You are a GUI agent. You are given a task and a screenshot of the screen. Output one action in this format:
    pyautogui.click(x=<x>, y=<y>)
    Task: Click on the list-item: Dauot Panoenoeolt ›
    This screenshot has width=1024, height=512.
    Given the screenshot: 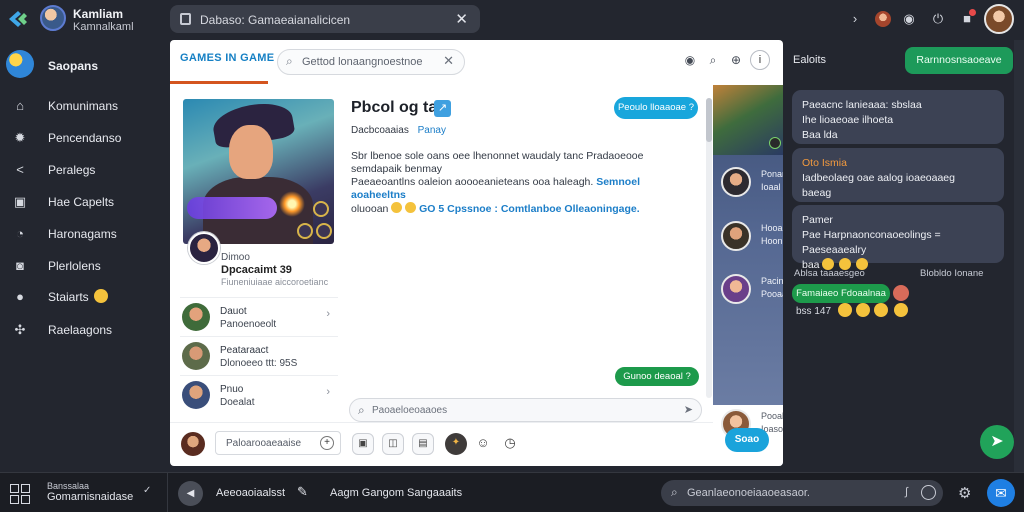 What is the action you would take?
    pyautogui.click(x=259, y=316)
    